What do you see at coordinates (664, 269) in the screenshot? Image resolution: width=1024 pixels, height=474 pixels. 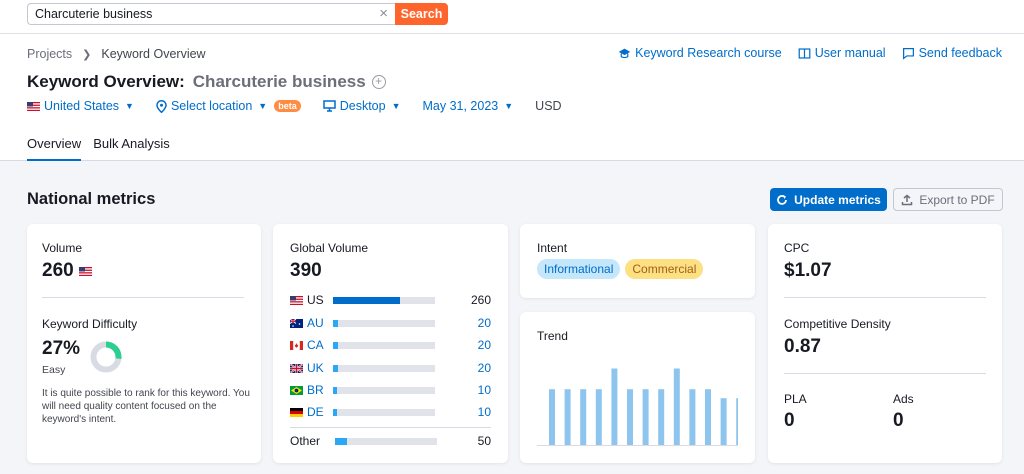 I see `intent-tag-commercial: Commercial` at bounding box center [664, 269].